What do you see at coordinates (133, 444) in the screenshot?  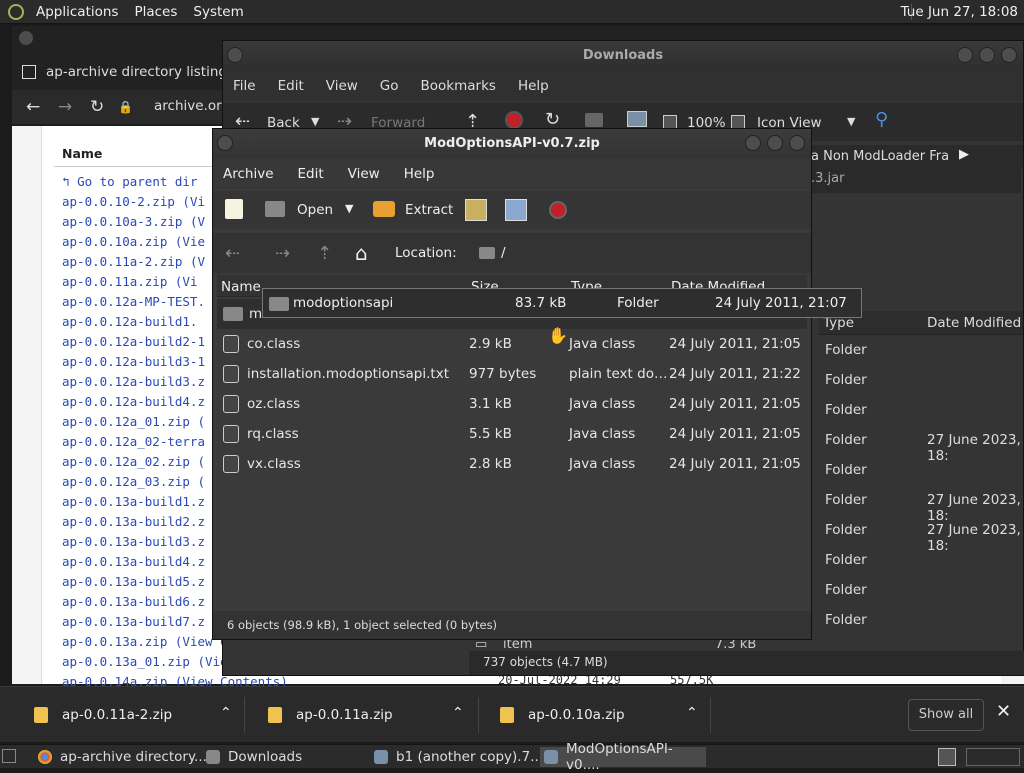 I see `listing-row: ap-0.0.12a_02-terra` at bounding box center [133, 444].